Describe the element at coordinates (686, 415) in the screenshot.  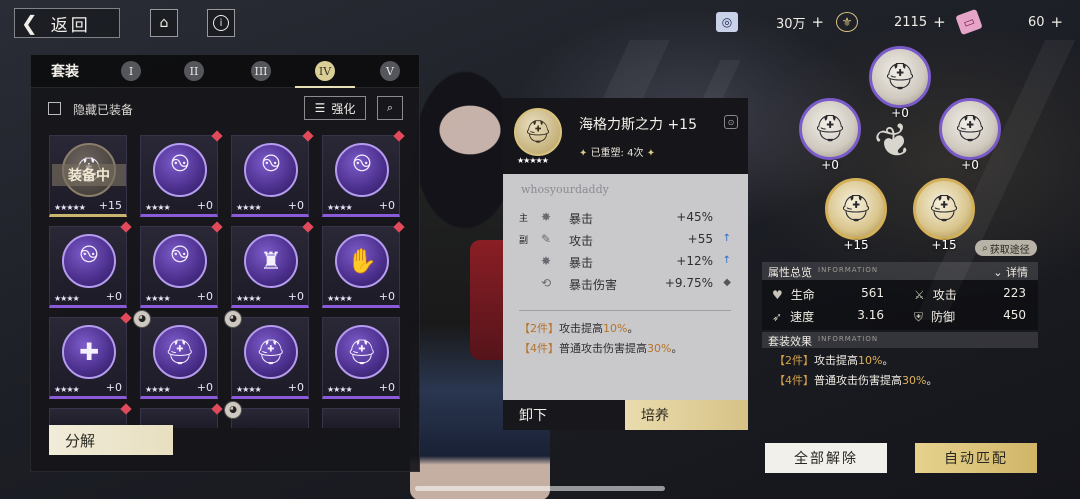
I see `train-button: 培养` at that location.